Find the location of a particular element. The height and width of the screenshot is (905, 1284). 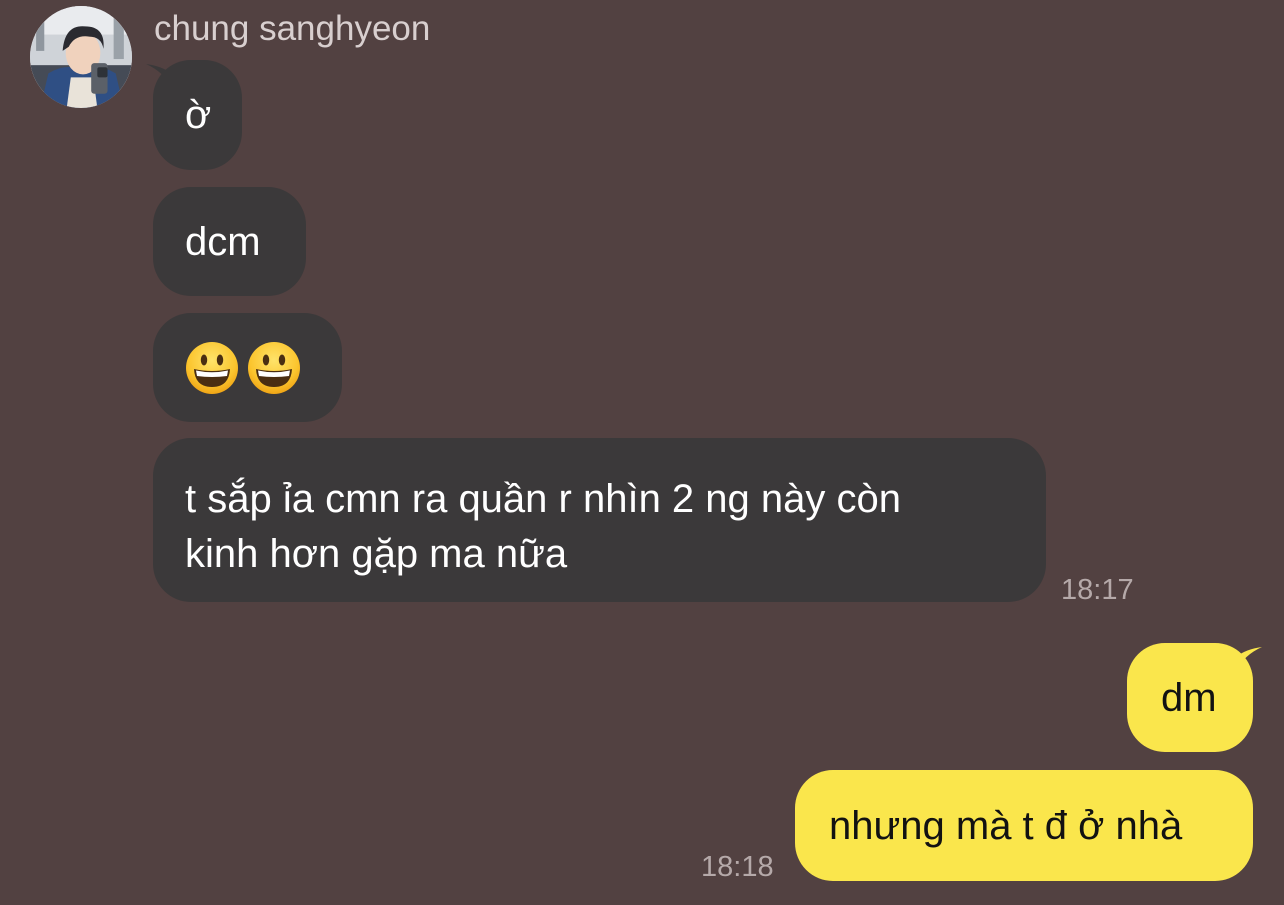

message-text: dm is located at coordinates (1189, 698).